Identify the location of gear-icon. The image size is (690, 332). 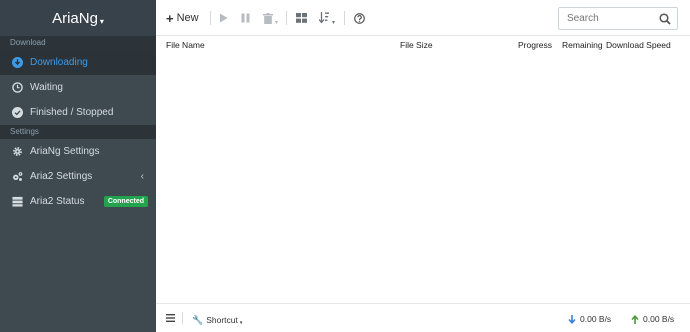
(17, 151).